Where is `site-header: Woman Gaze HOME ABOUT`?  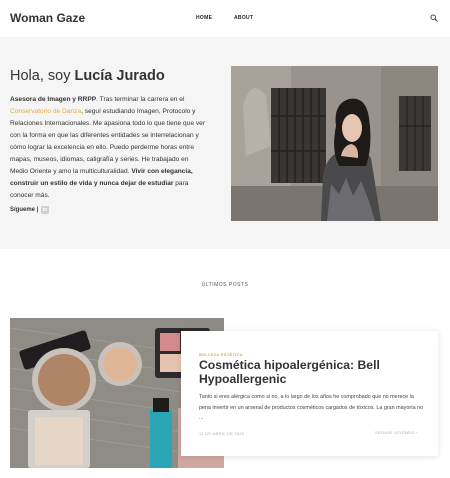
site-header: Woman Gaze HOME ABOUT is located at coordinates (225, 18).